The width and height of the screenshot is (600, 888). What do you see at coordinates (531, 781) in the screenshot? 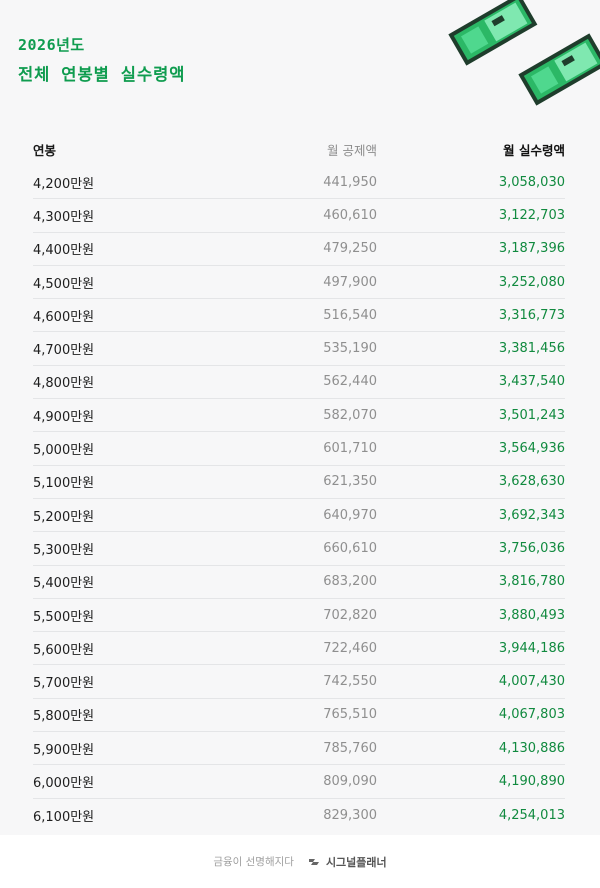
I see `net-pay-cell: 4,190,890` at bounding box center [531, 781].